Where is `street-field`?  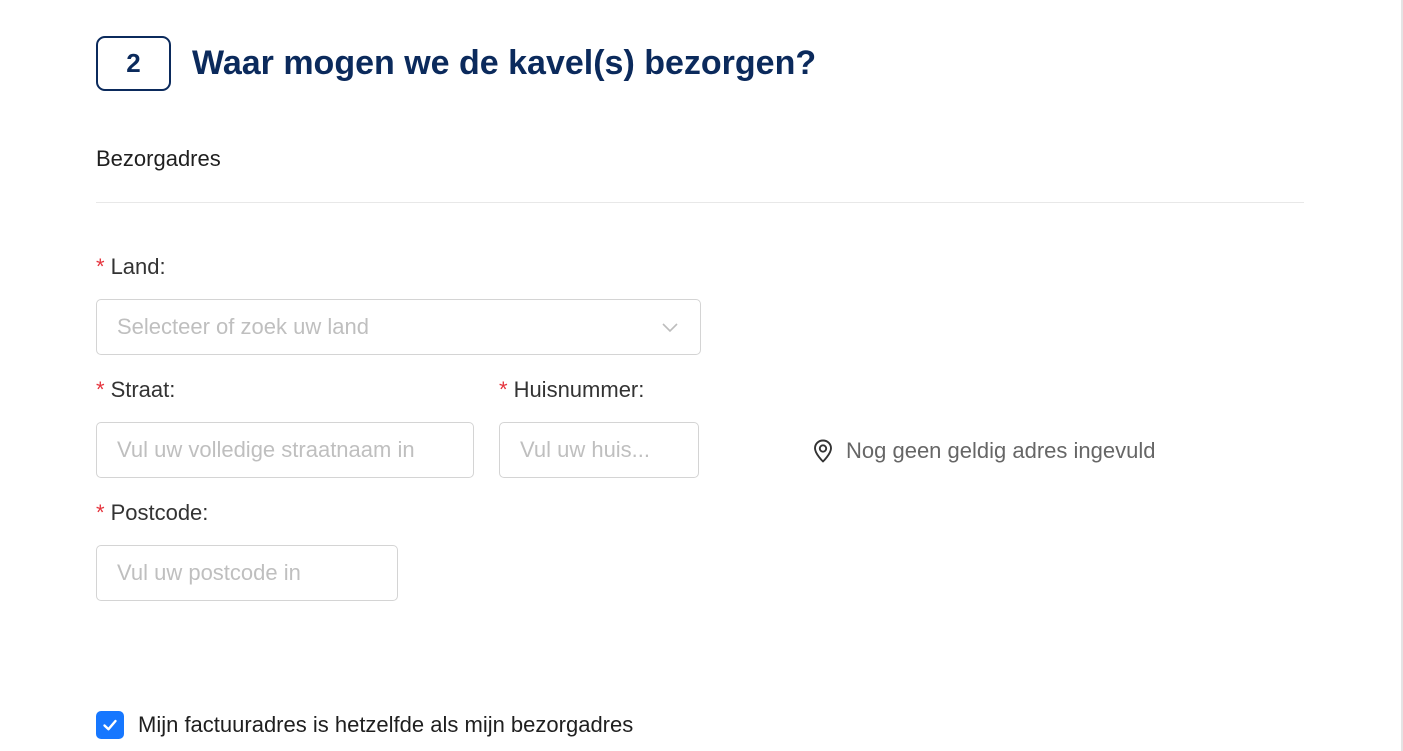
street-field is located at coordinates (285, 450).